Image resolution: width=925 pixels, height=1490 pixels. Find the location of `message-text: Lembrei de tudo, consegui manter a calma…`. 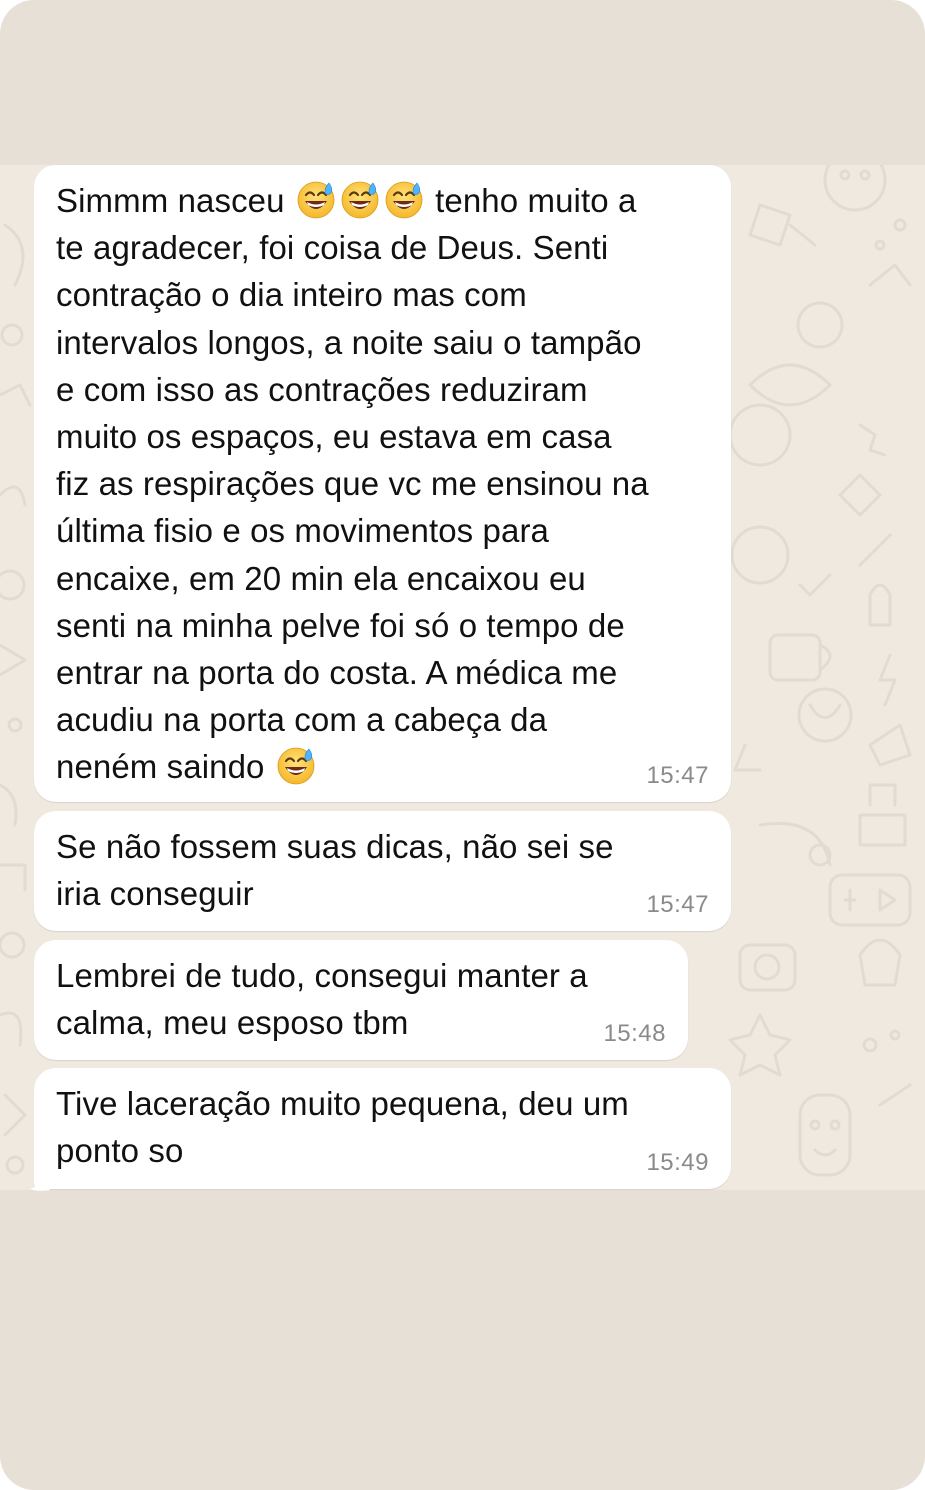

message-text: Lembrei de tudo, consegui manter a calma… is located at coordinates (322, 999).